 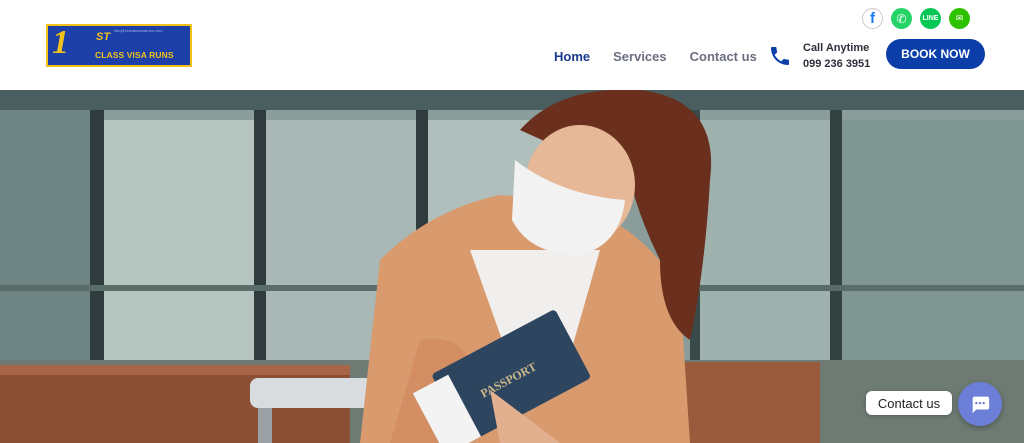 What do you see at coordinates (134, 55) in the screenshot?
I see `logo-name: CLASS VISA RUNS` at bounding box center [134, 55].